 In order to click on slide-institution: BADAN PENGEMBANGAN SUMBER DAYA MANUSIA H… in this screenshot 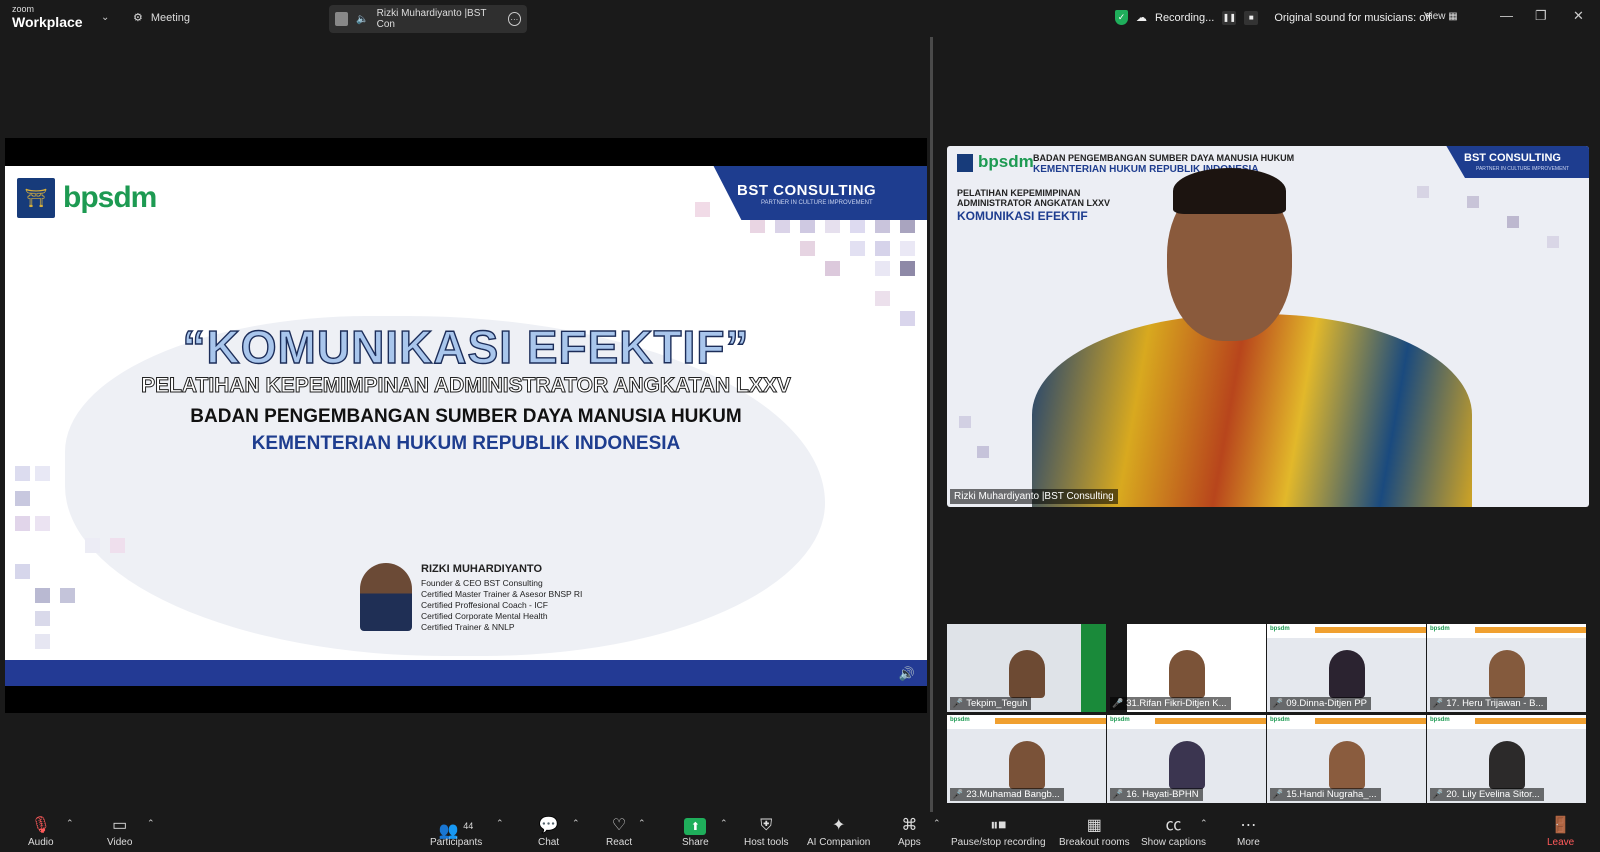, I will do `click(466, 416)`.